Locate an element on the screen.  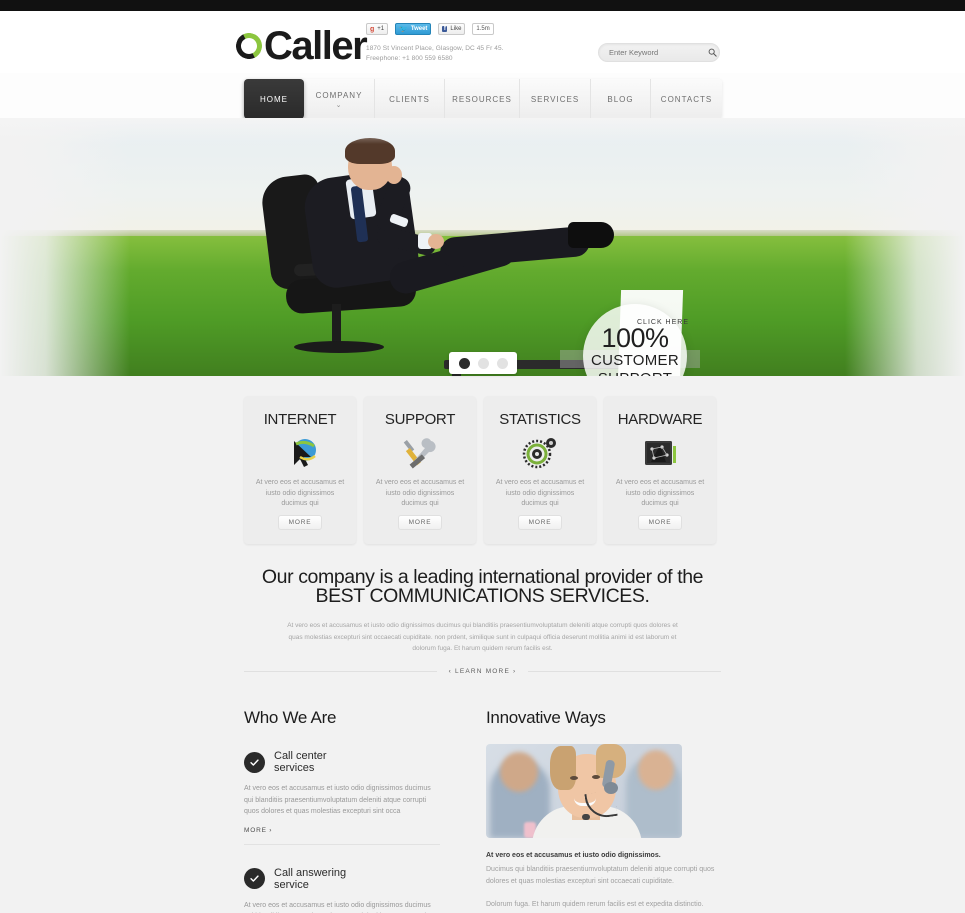
nav-item-company: COMPANY ⌄ is located at coordinates (339, 99).